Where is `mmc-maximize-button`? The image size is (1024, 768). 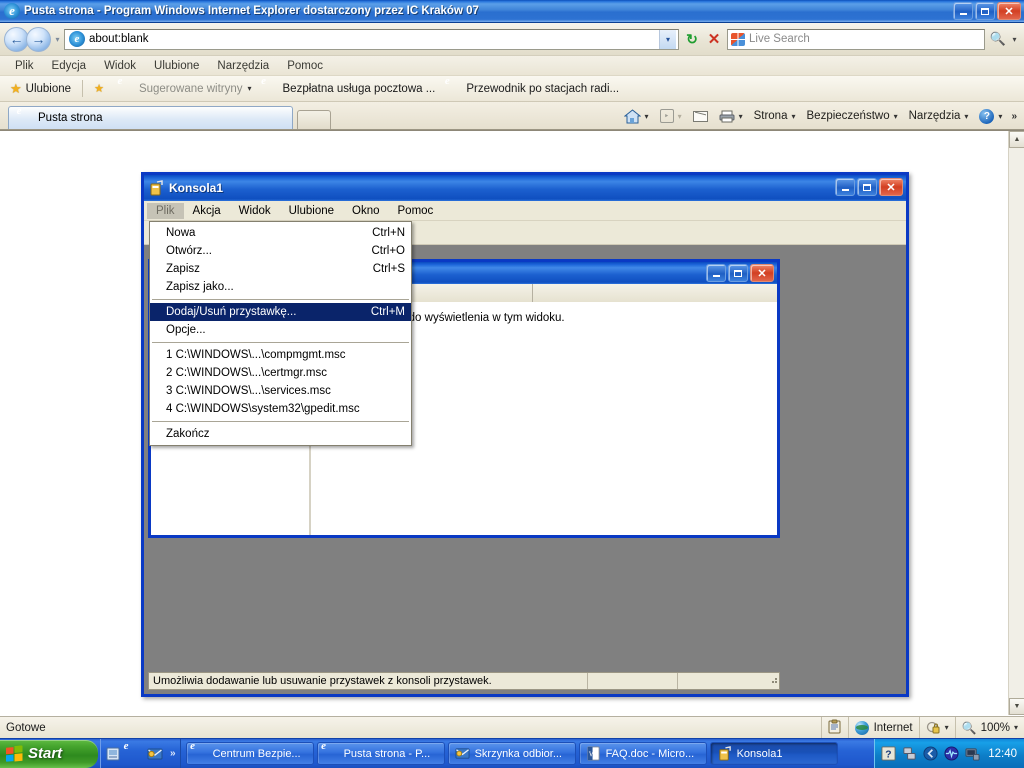
mmc-maximize-button is located at coordinates (867, 187).